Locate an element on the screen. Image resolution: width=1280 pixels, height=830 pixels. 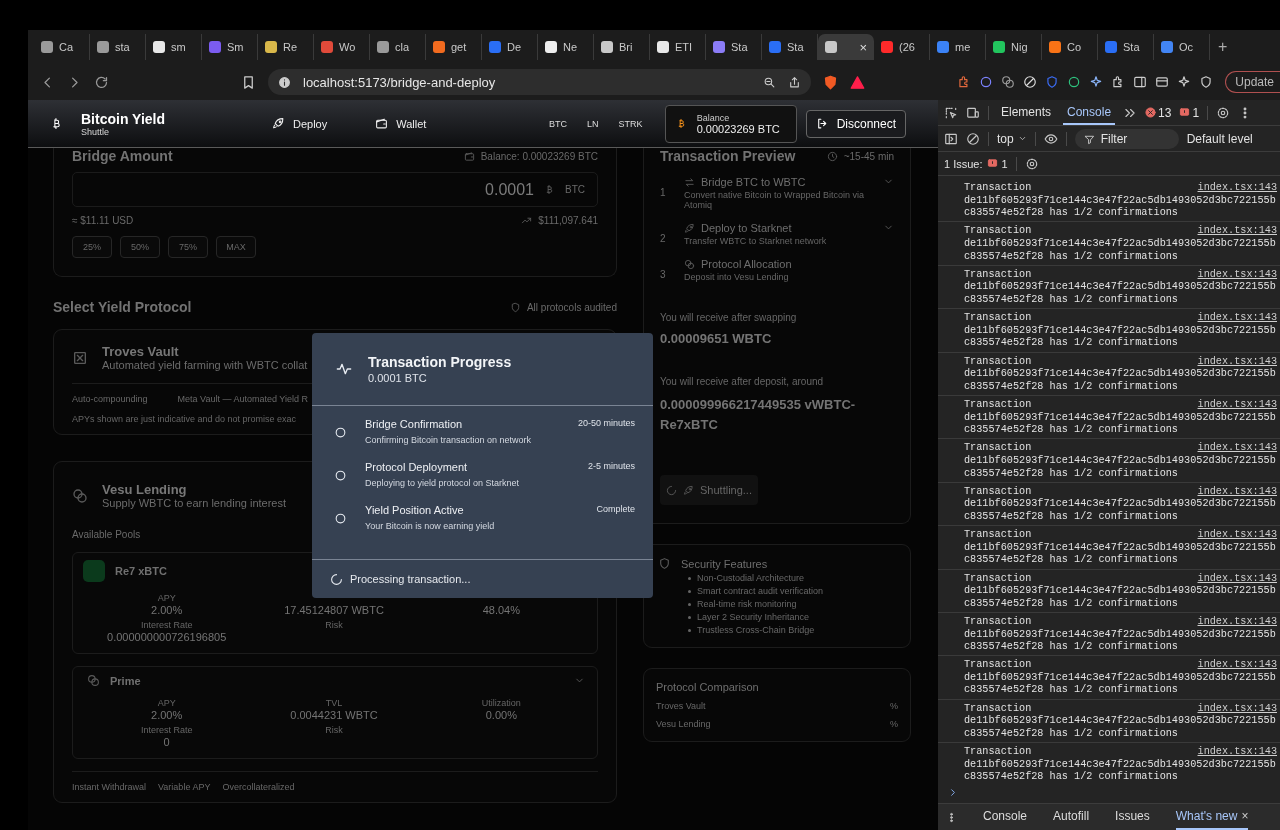
pool-name: Re7 xBTC is located at coordinates (141, 571).